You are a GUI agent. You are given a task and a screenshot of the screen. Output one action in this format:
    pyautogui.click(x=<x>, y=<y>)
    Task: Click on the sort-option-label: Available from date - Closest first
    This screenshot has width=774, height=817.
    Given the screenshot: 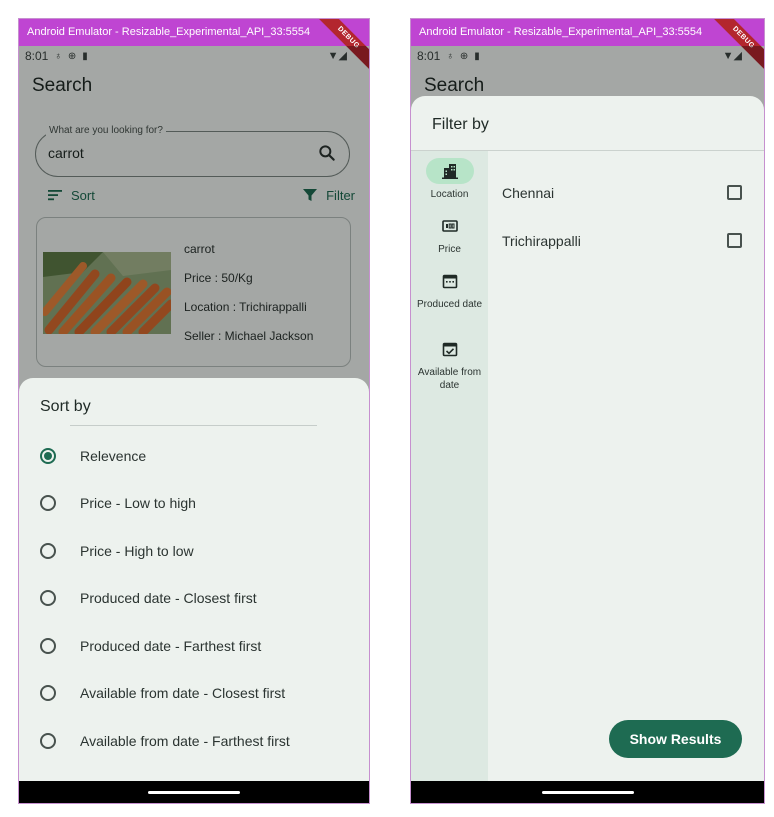 What is the action you would take?
    pyautogui.click(x=183, y=693)
    